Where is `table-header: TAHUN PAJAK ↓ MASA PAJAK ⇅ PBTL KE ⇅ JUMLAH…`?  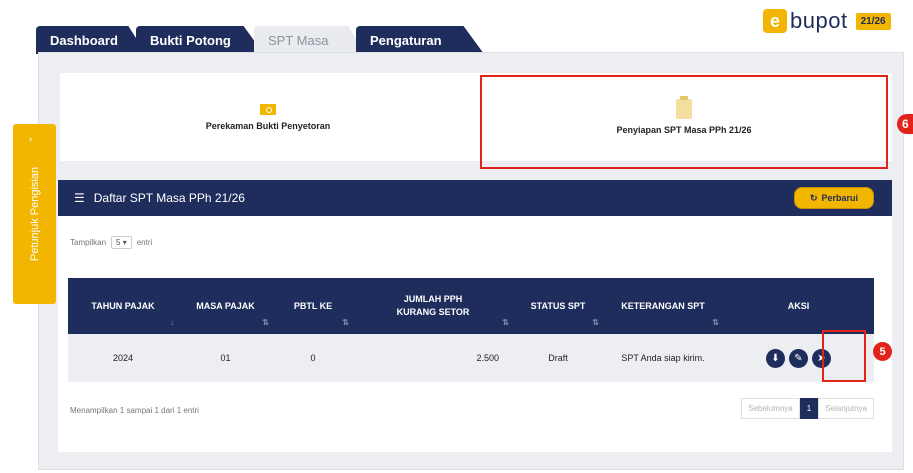 table-header: TAHUN PAJAK ↓ MASA PAJAK ⇅ PBTL KE ⇅ JUMLAH… is located at coordinates (471, 306).